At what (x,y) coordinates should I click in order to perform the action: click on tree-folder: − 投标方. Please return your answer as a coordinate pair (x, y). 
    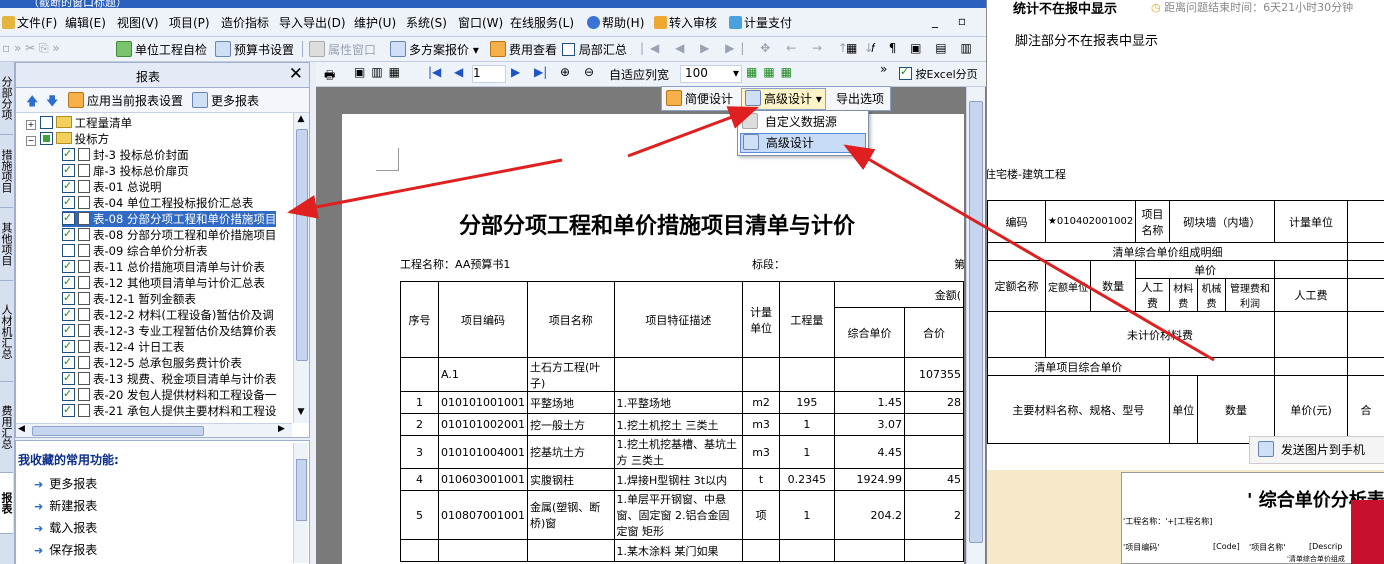
    Looking at the image, I should click on (67, 139).